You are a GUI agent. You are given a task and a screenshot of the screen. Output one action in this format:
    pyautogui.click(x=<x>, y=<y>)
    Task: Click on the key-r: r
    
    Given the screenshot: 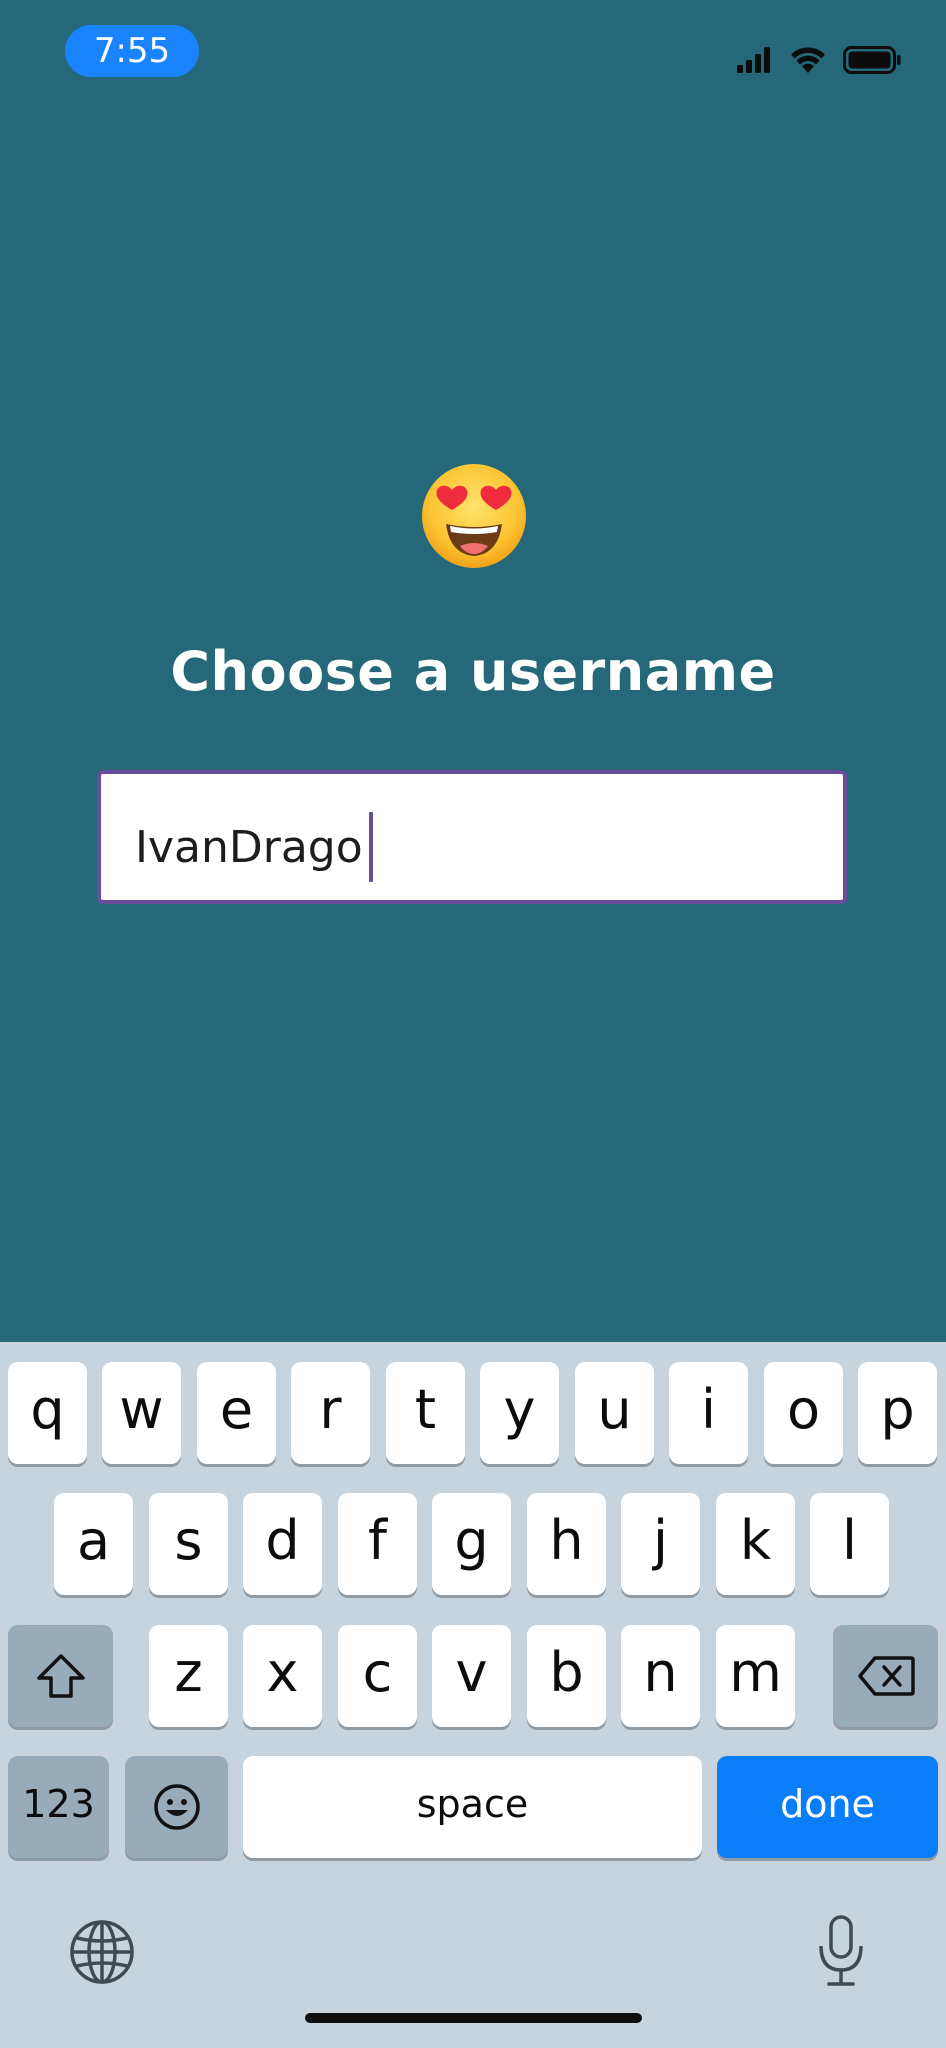 What is the action you would take?
    pyautogui.click(x=330, y=1413)
    